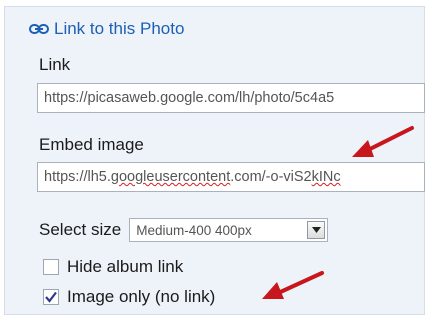  I want to click on checkmark-icon, so click(51, 297).